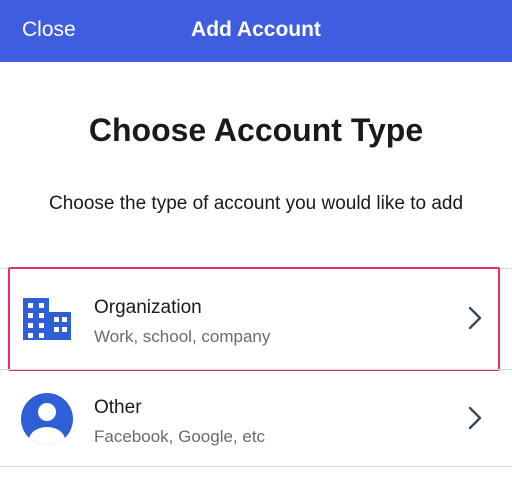 The image size is (512, 486). Describe the element at coordinates (47, 419) in the screenshot. I see `person-avatar-icon` at that location.